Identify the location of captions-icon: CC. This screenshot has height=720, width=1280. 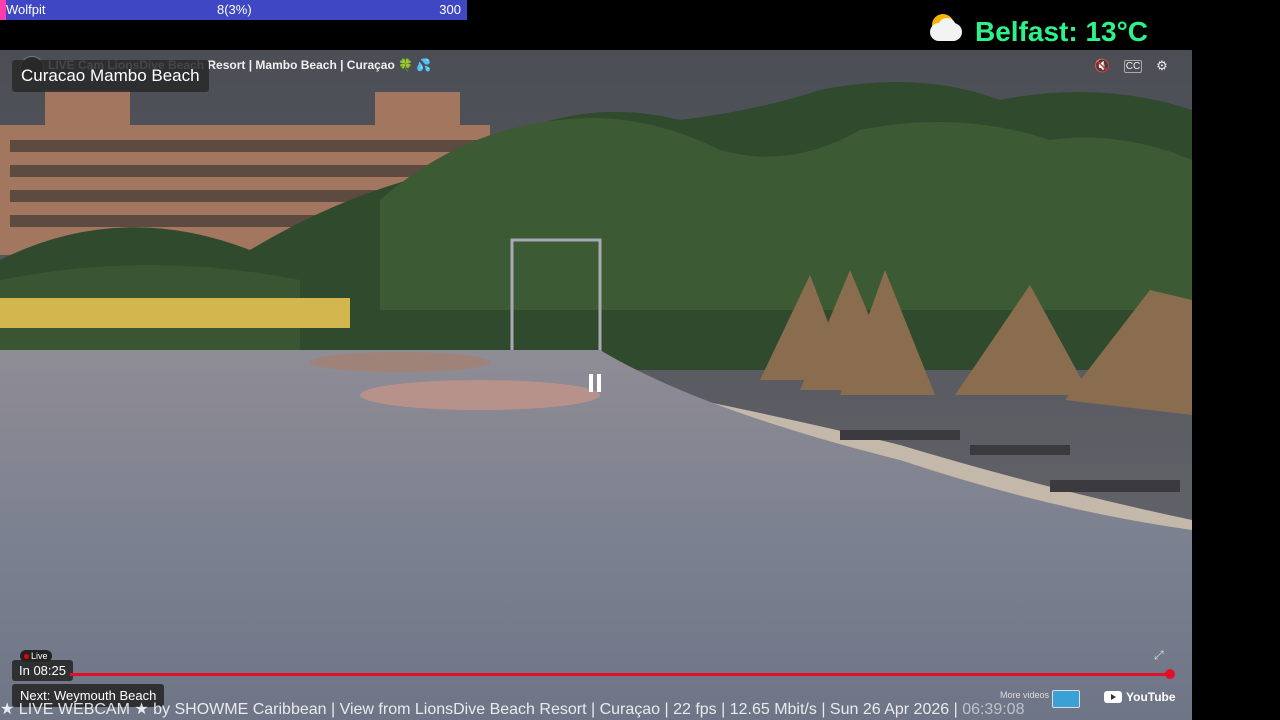
(1133, 66).